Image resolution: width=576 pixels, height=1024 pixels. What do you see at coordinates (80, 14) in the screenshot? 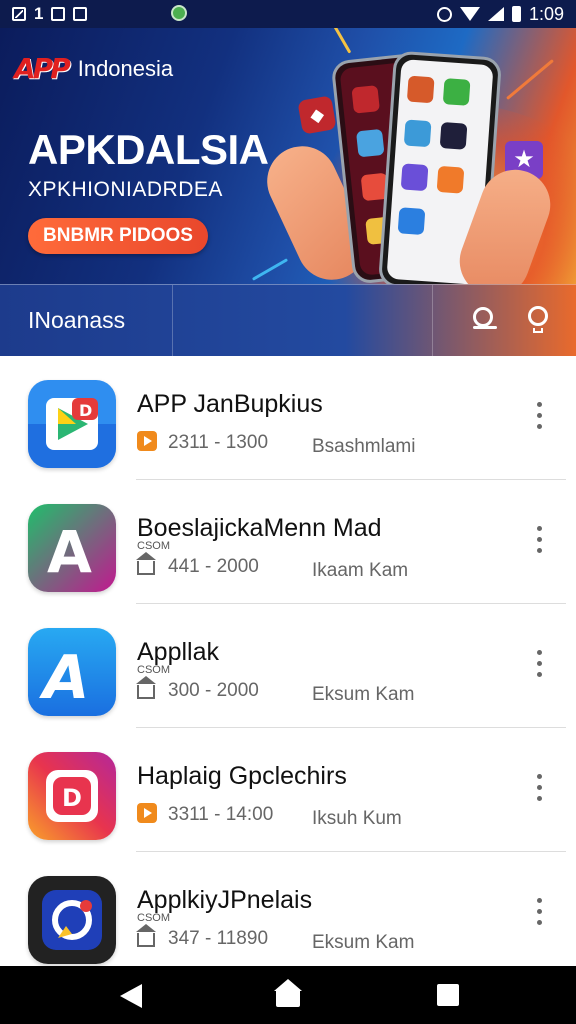
I see `app-notification-icon` at bounding box center [80, 14].